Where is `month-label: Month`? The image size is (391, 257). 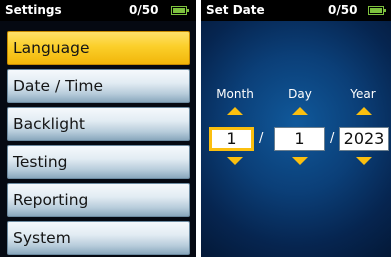 month-label: Month is located at coordinates (235, 94).